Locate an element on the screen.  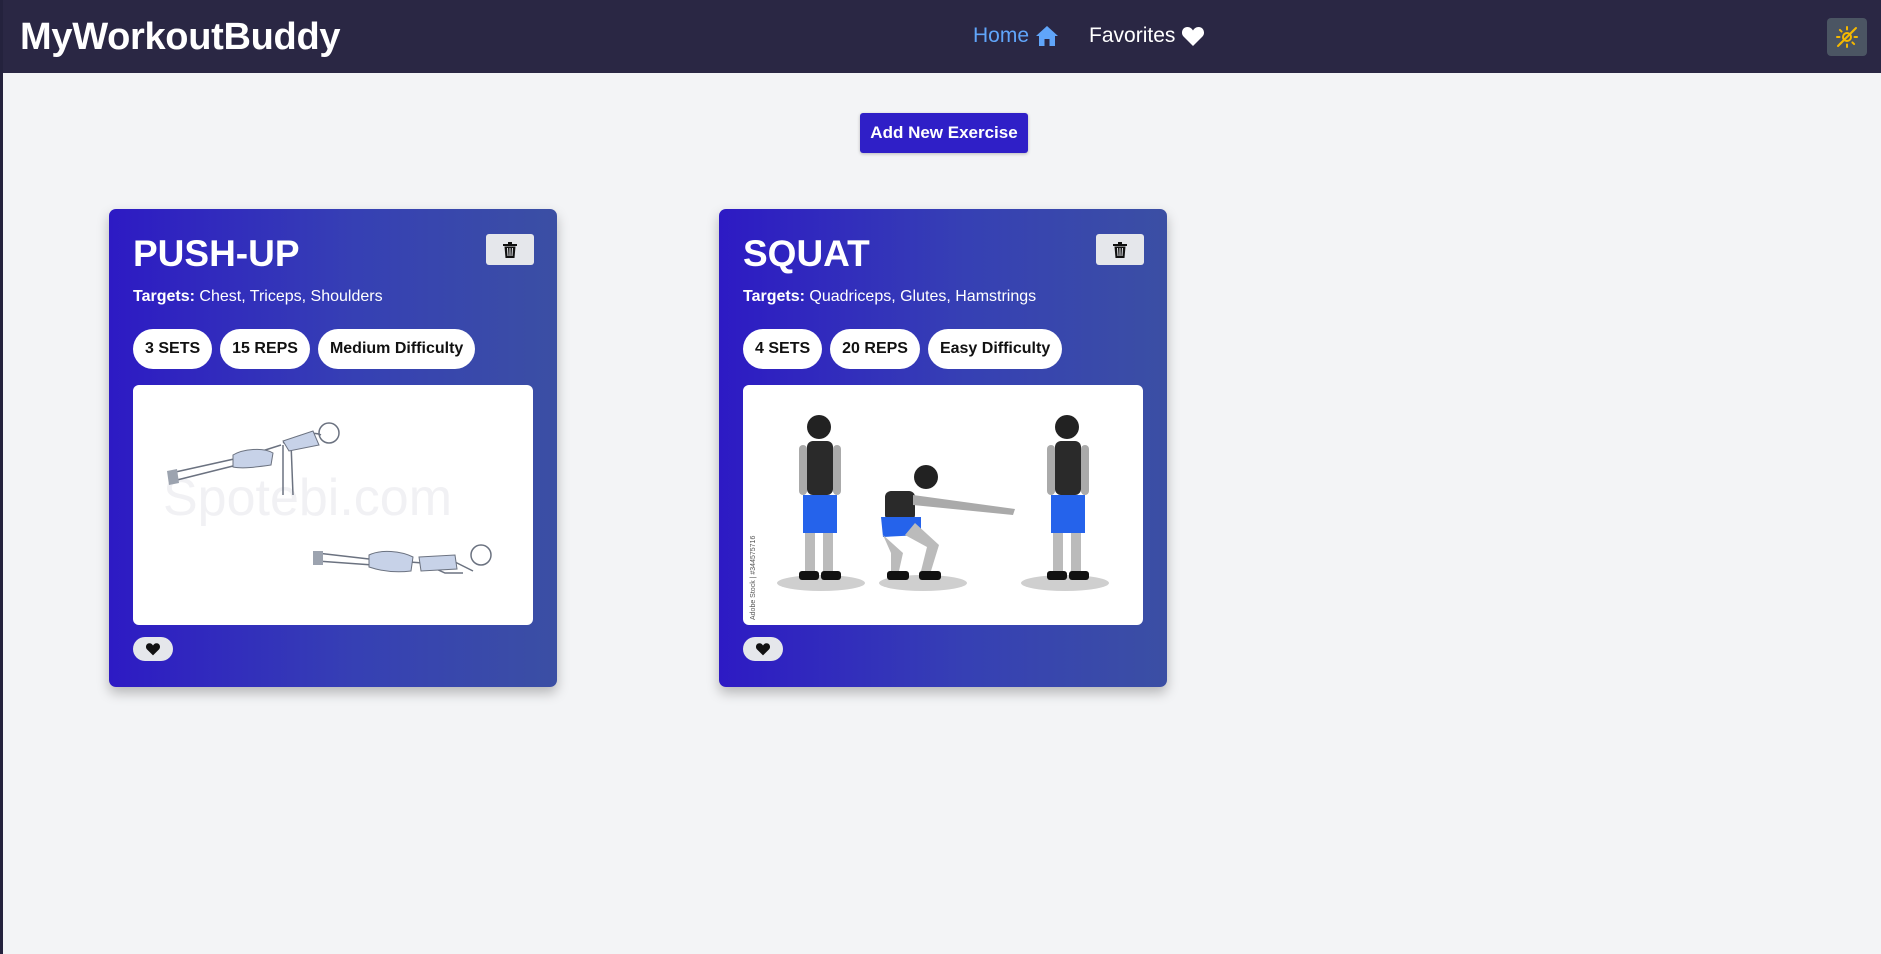
exercise-image: Spotebi.com is located at coordinates (333, 505).